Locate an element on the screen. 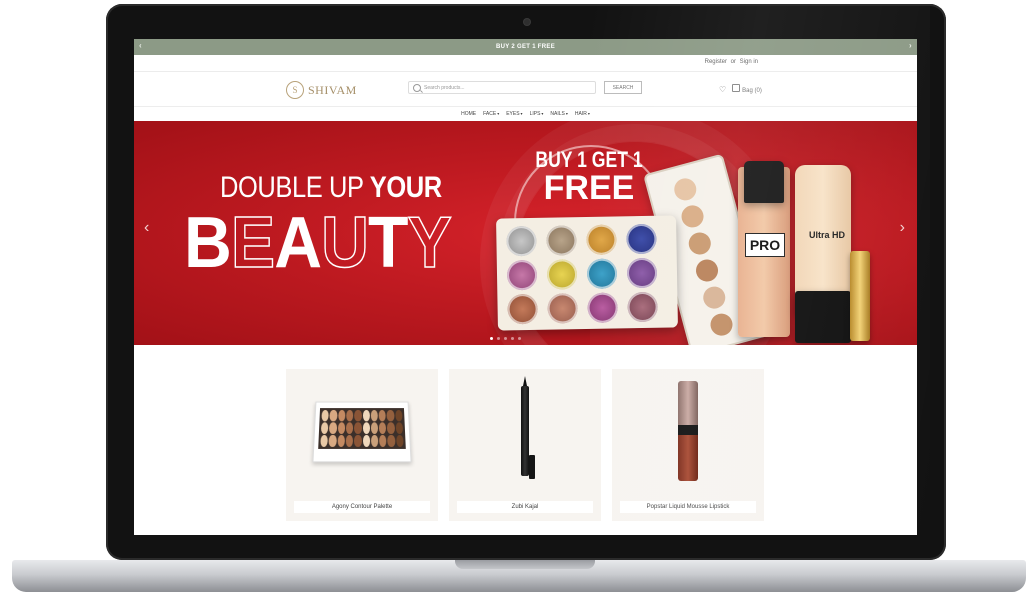 The width and height of the screenshot is (1035, 598). banner-headline-beauty: BEAUTY is located at coordinates (318, 243).